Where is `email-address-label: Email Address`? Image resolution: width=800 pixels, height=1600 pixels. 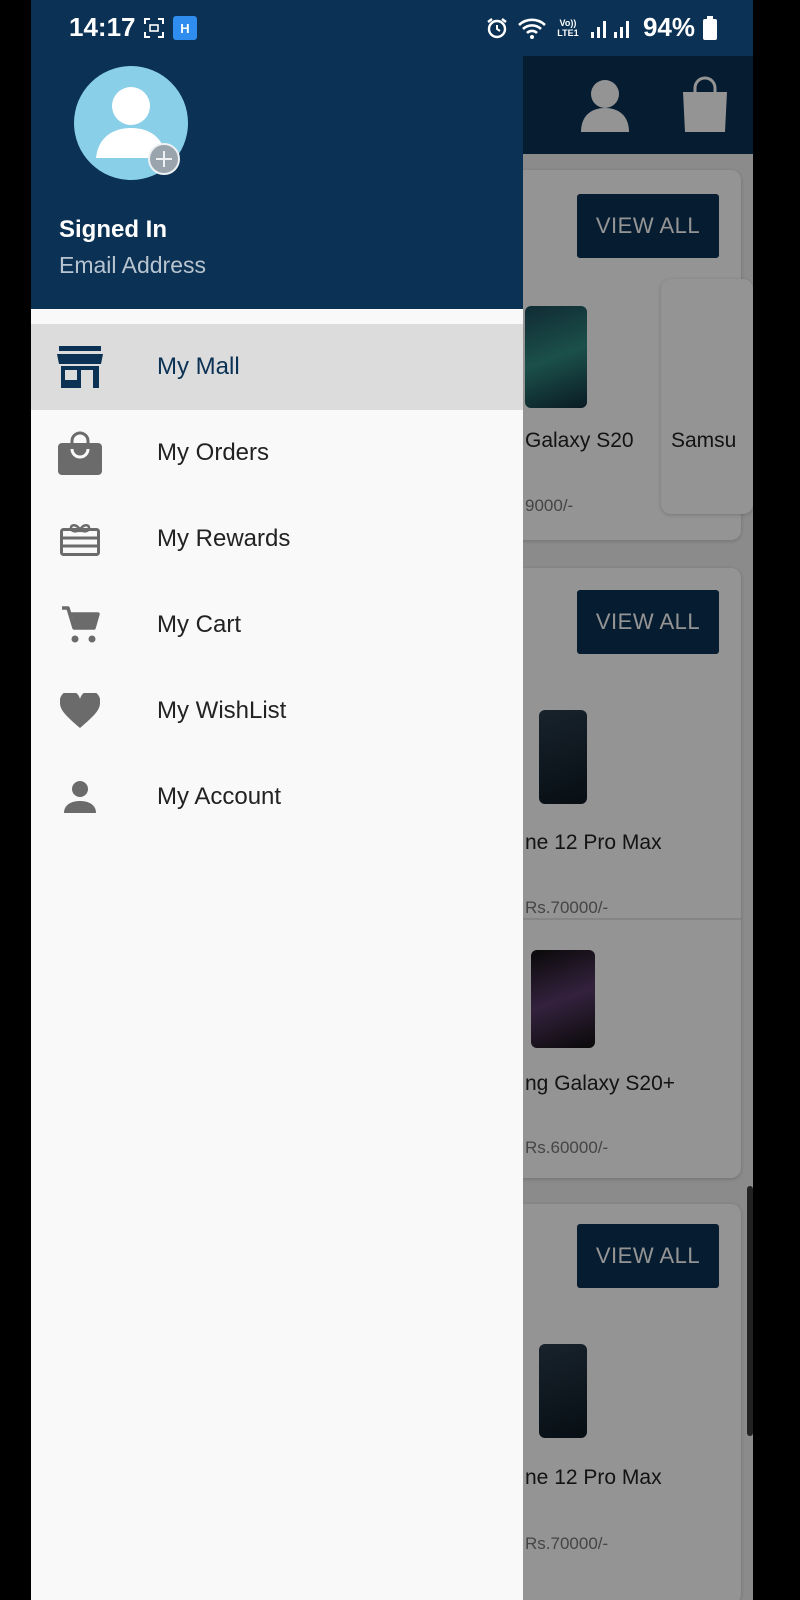 email-address-label: Email Address is located at coordinates (133, 265).